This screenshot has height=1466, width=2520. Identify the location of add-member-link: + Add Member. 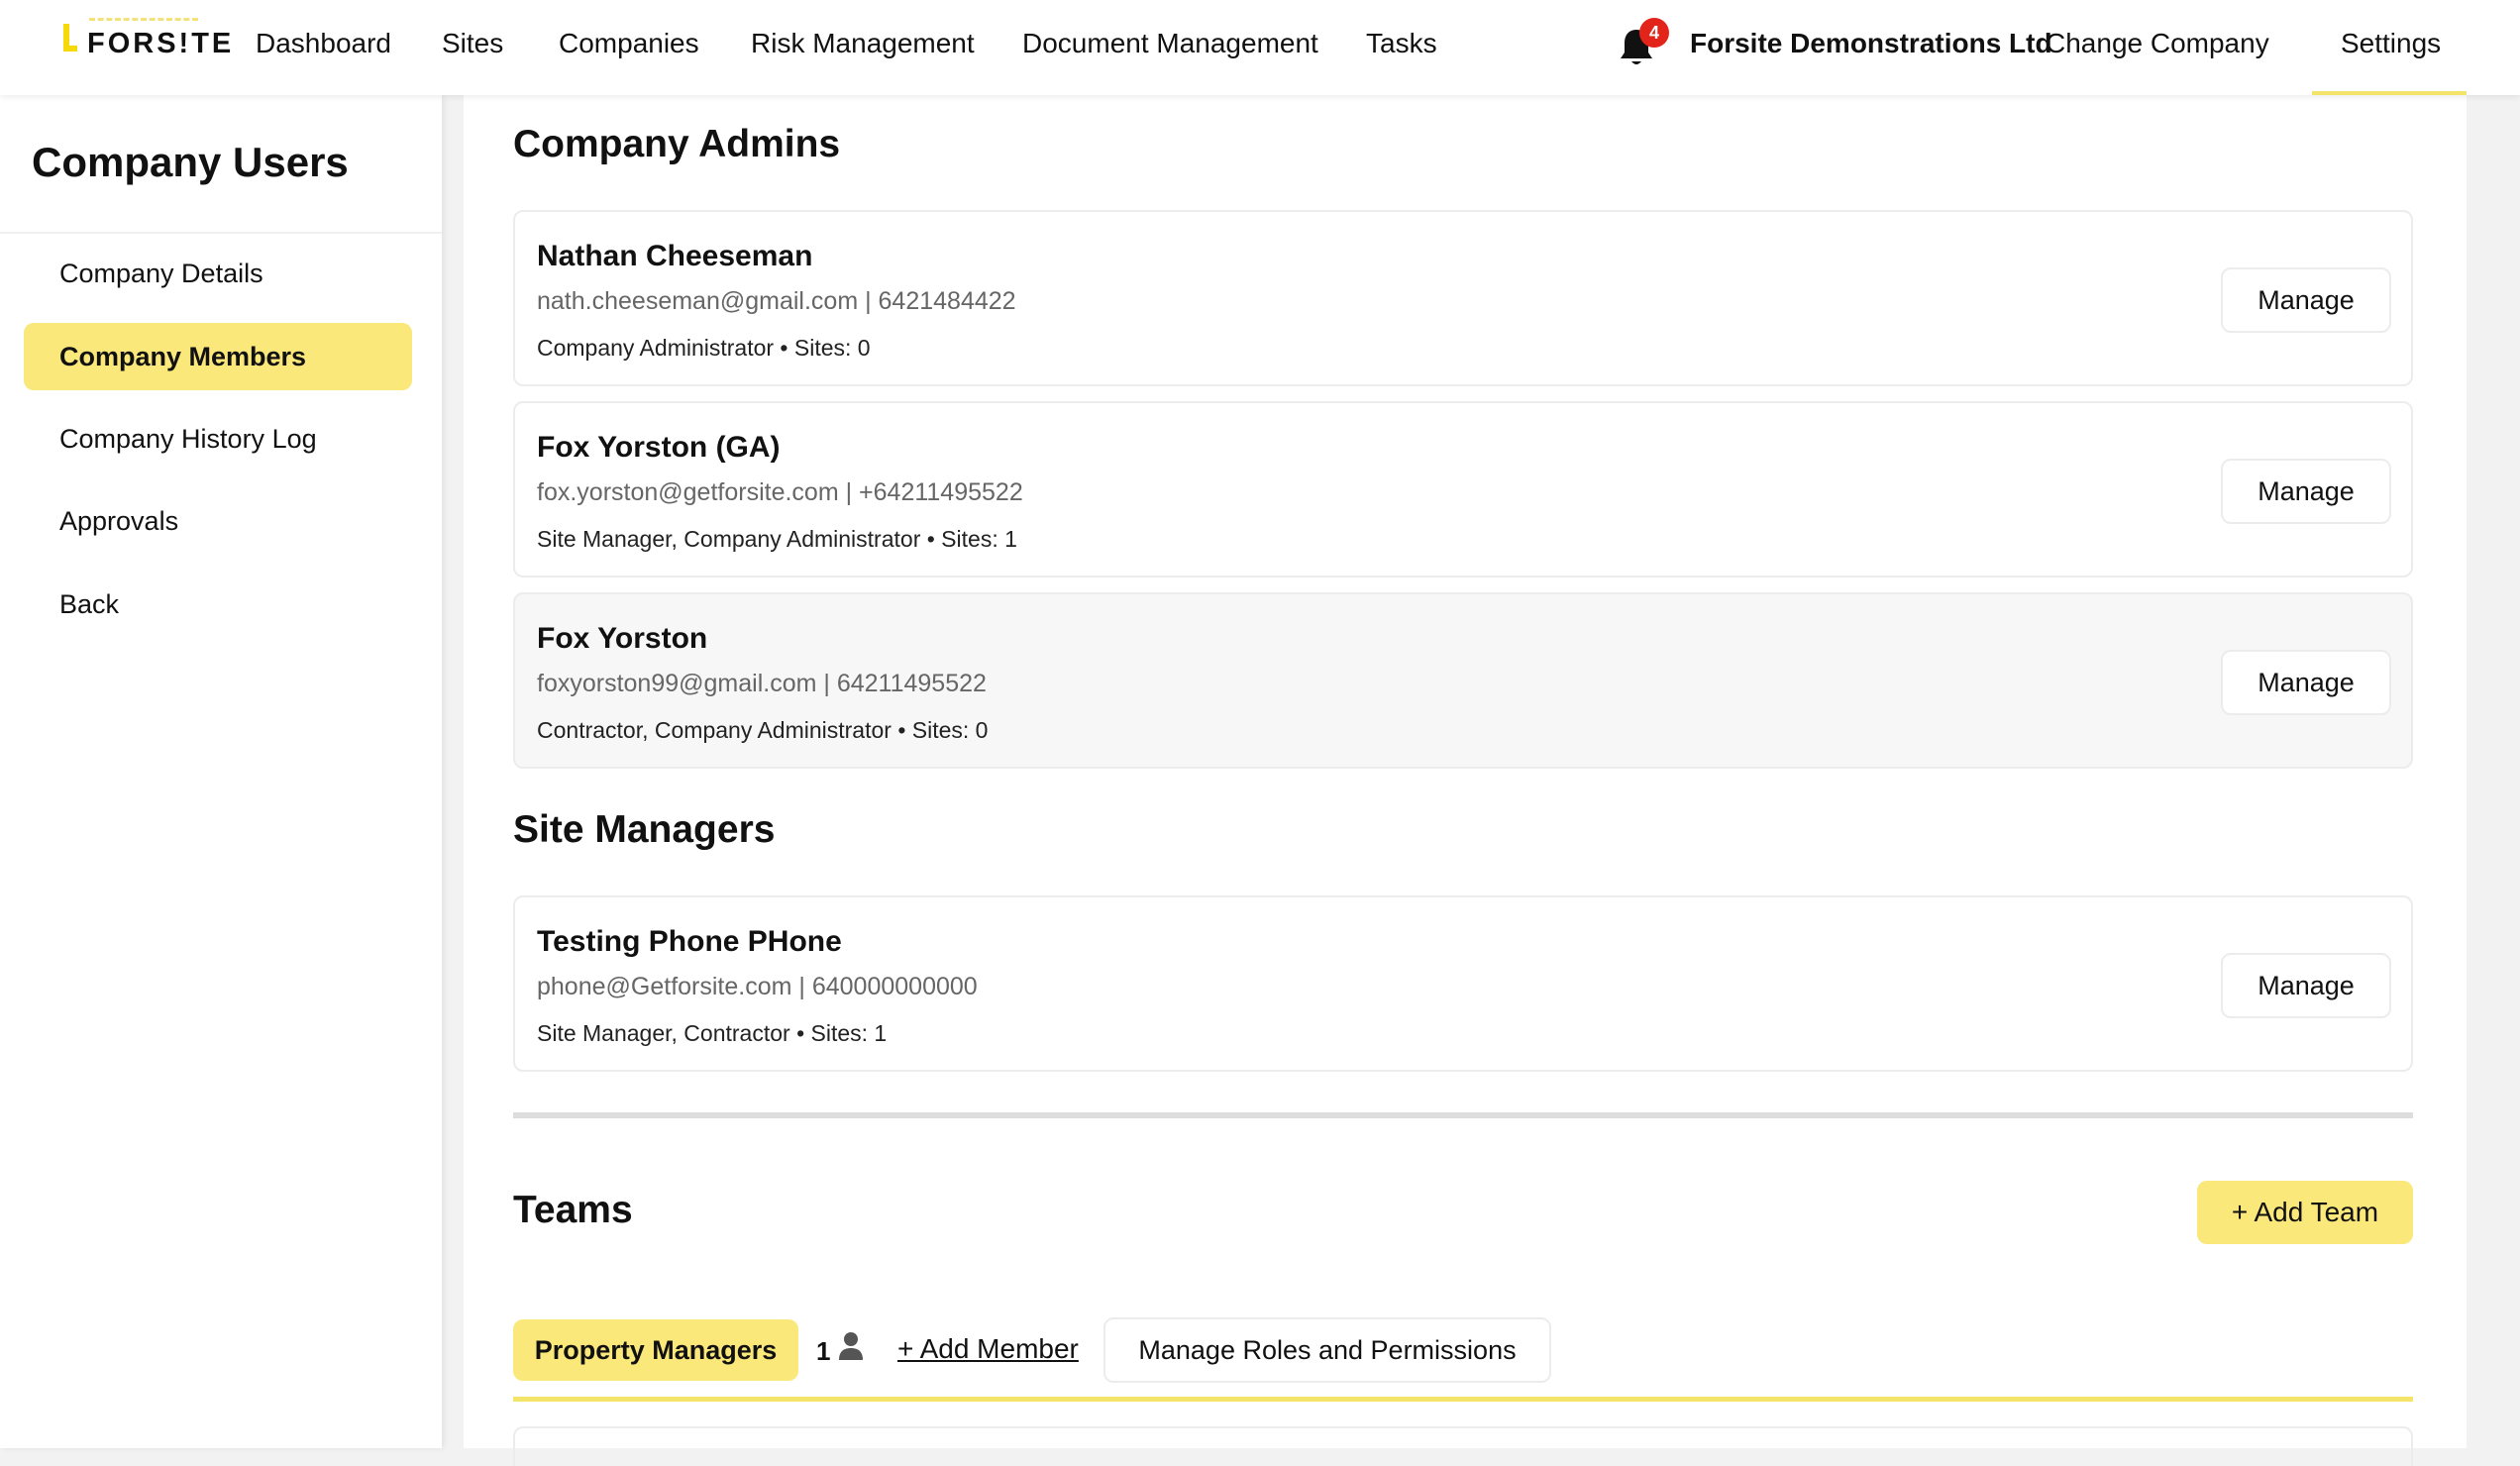
(988, 1349).